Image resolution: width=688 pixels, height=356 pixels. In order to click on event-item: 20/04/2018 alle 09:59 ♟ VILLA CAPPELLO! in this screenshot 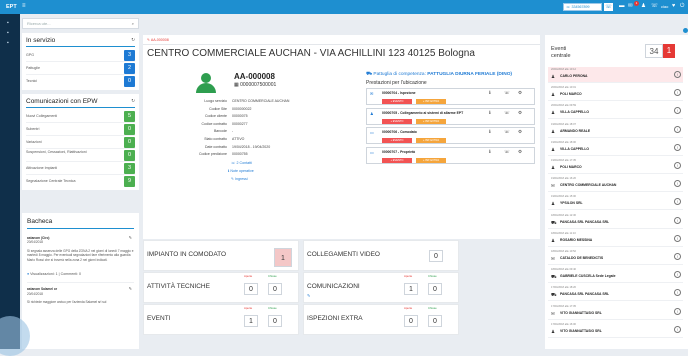, I will do `click(615, 111)`.